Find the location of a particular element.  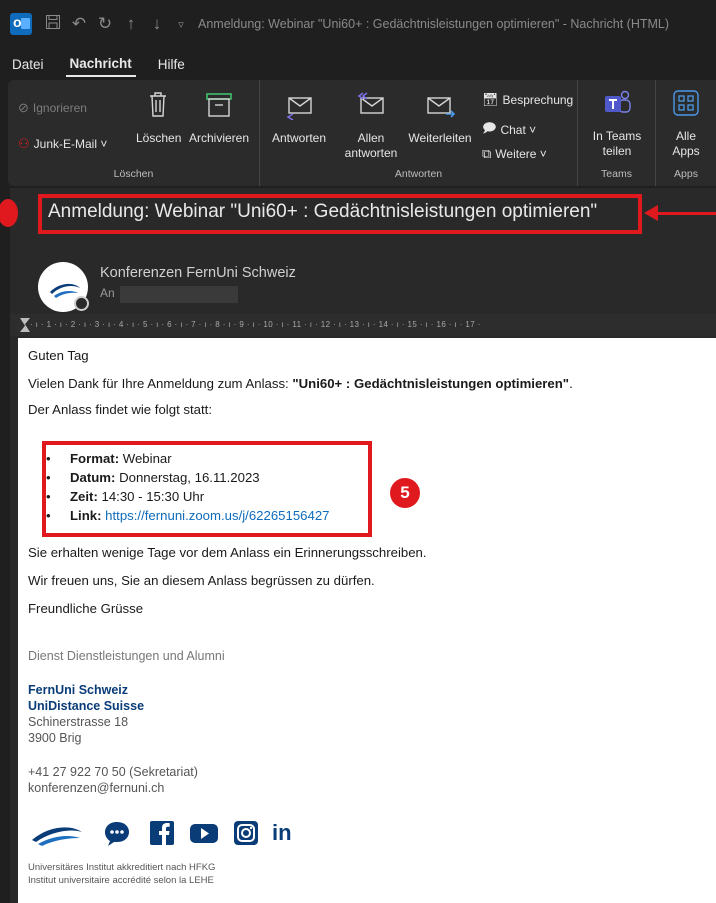

forward-button: Weiterleiten is located at coordinates (440, 118).